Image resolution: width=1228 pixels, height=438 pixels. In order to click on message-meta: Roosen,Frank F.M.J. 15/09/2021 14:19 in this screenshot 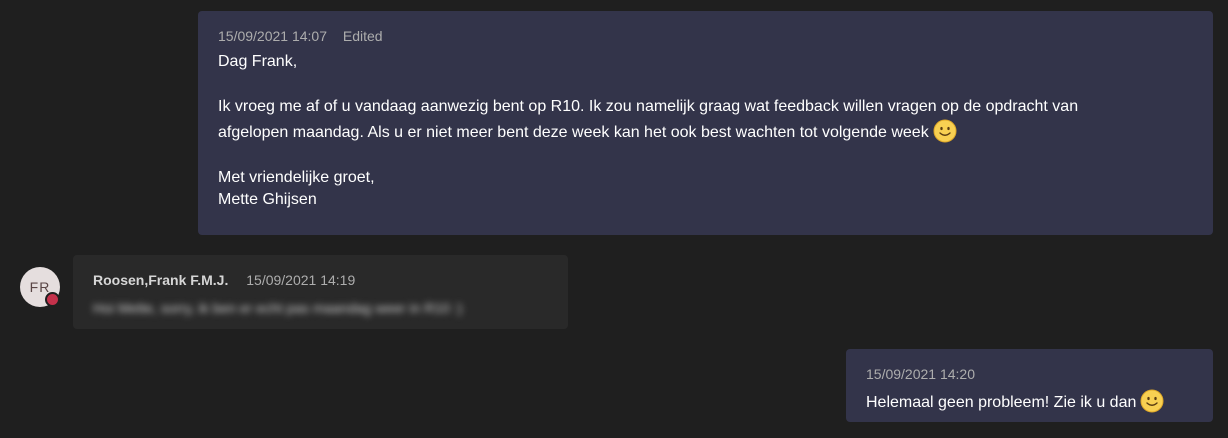, I will do `click(320, 280)`.